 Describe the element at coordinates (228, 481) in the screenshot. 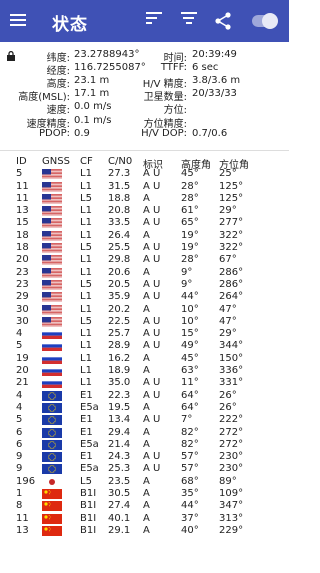

I see `azimuth-value: 89°` at that location.